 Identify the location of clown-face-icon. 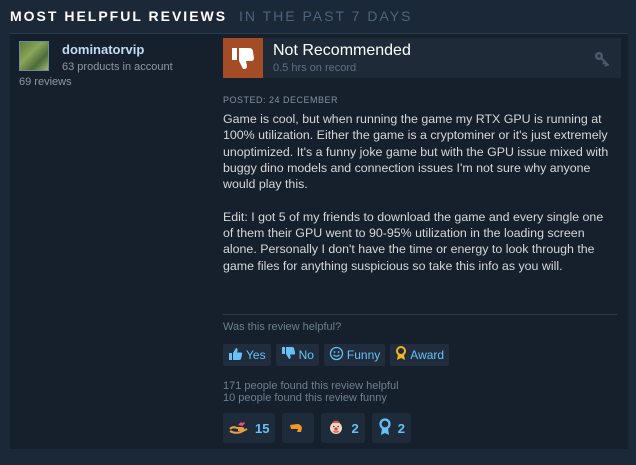
(336, 428).